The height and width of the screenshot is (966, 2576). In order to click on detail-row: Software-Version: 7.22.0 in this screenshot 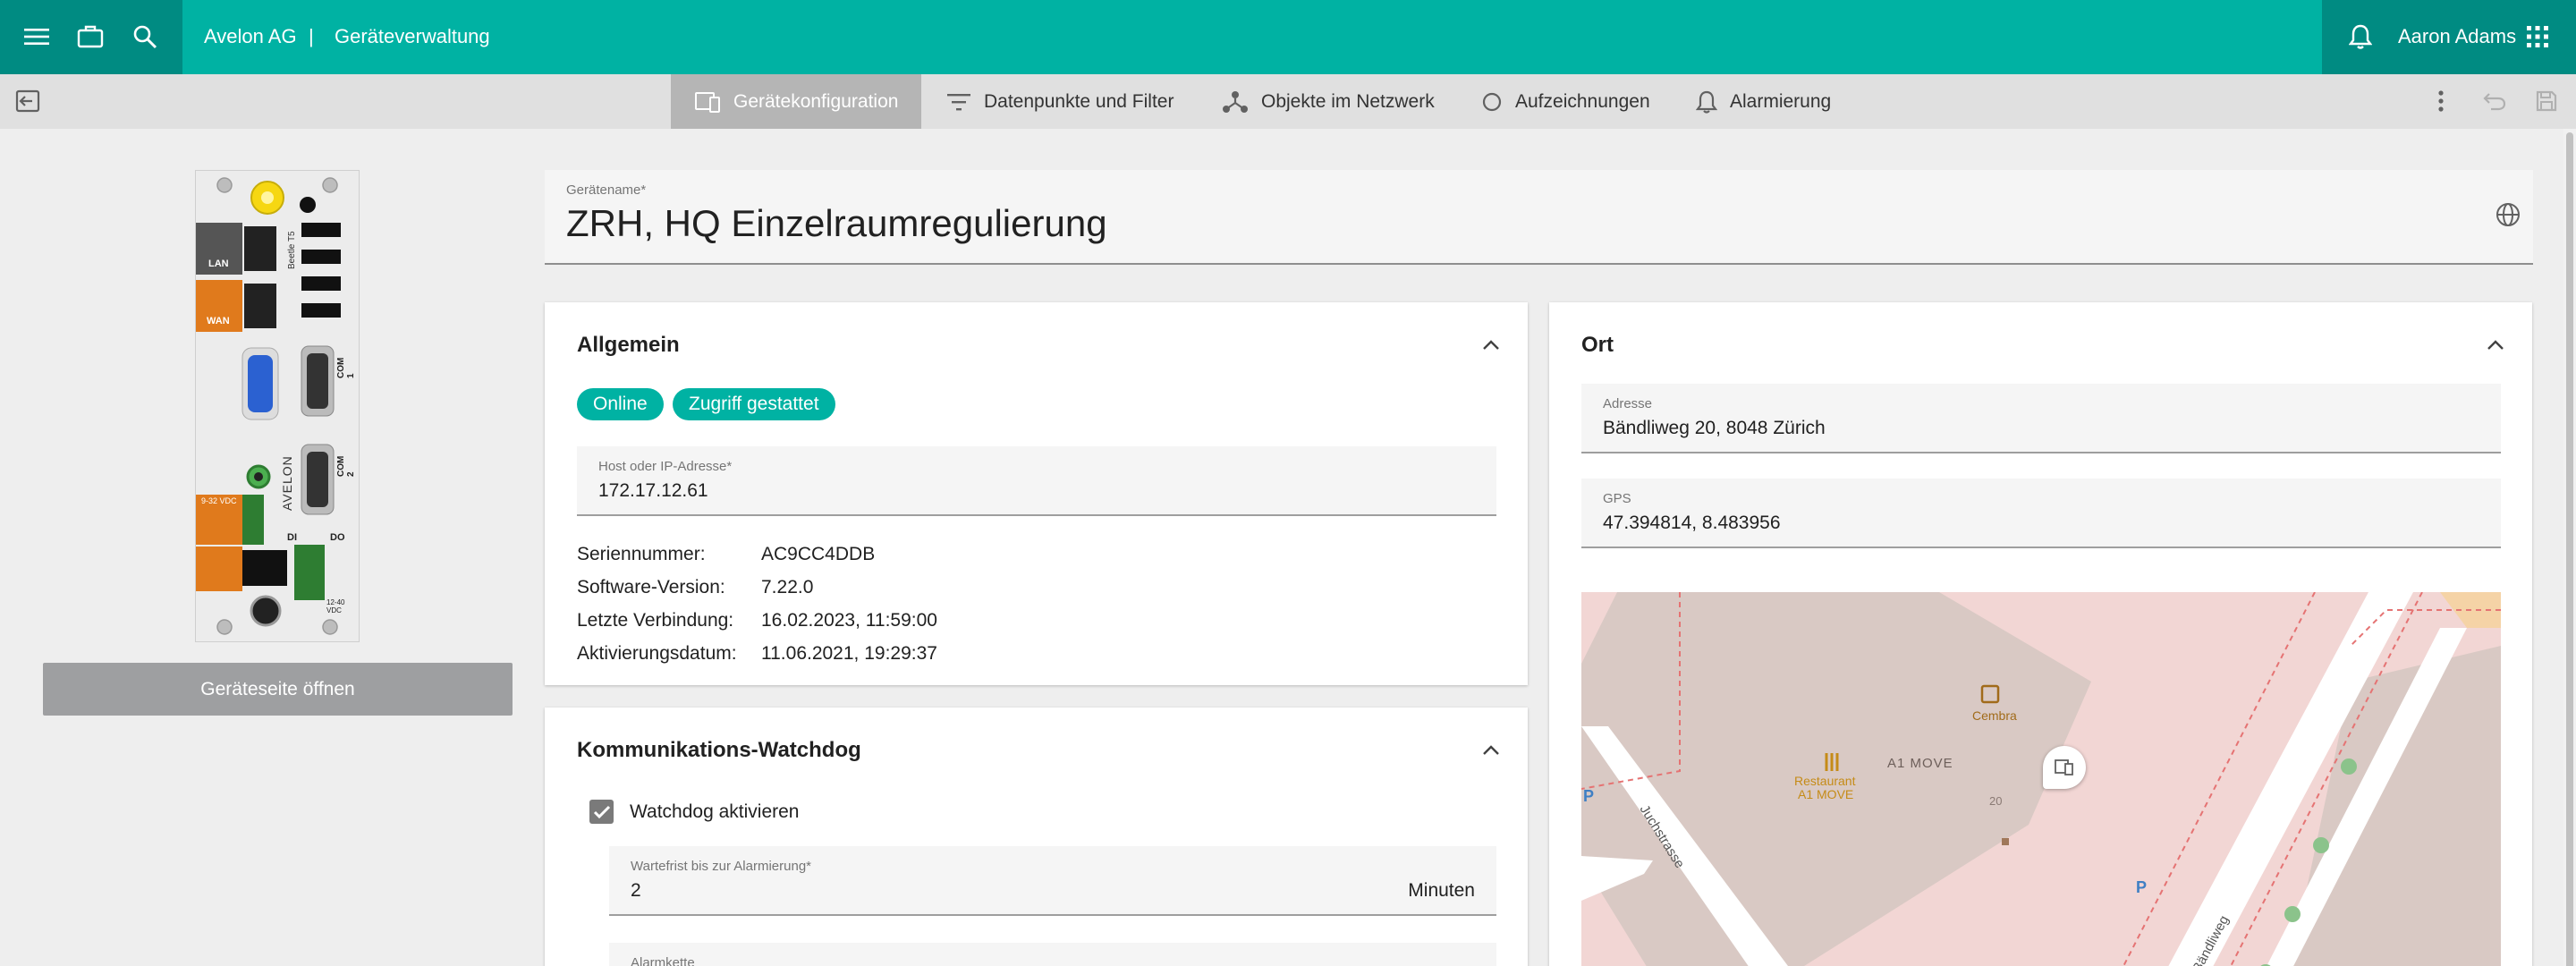, I will do `click(695, 587)`.